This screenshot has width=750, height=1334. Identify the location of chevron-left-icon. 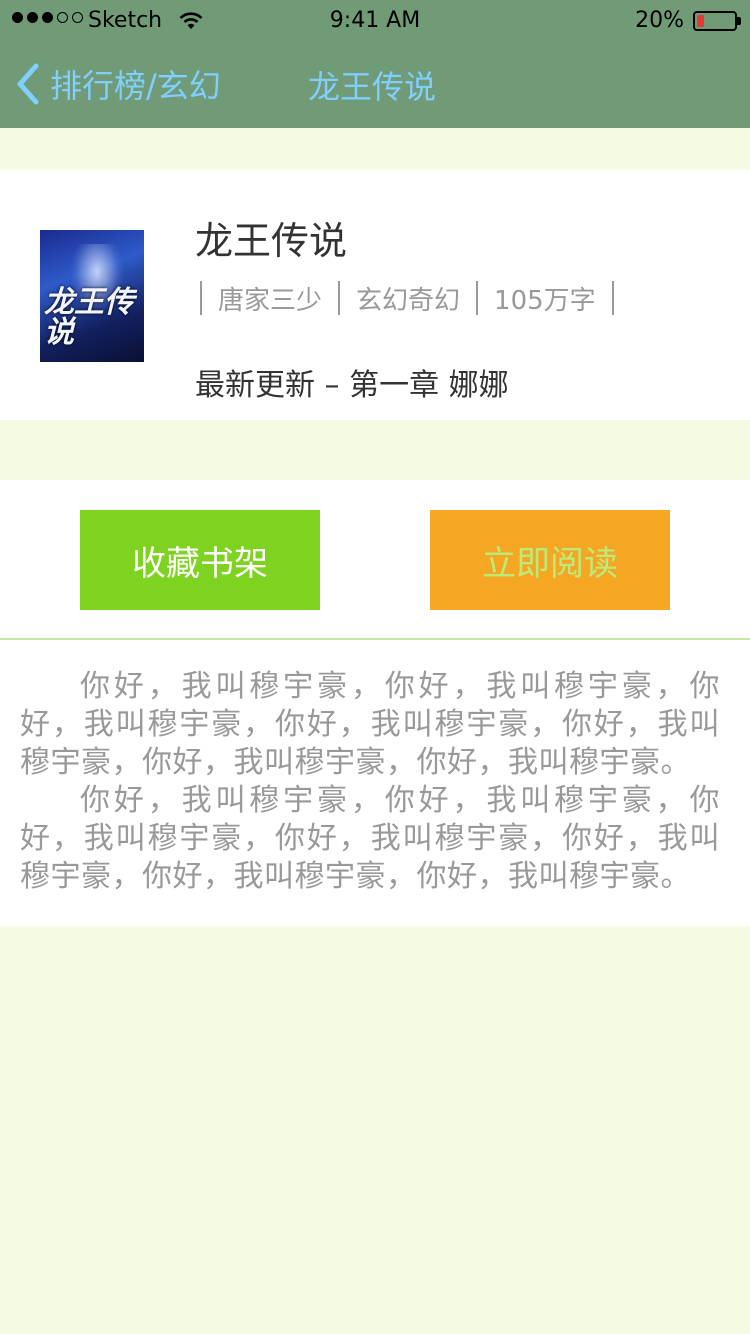
(28, 84).